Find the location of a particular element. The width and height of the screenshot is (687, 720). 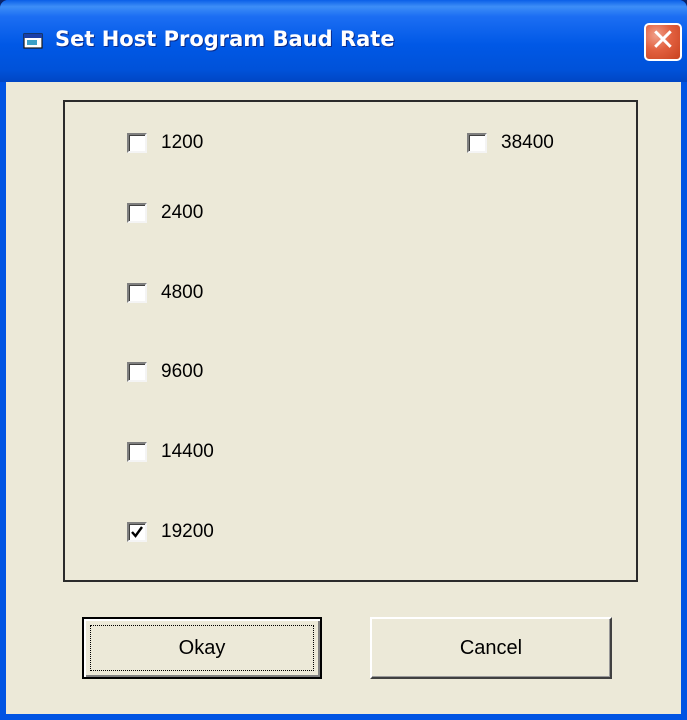

option-label: 9600 is located at coordinates (182, 371).